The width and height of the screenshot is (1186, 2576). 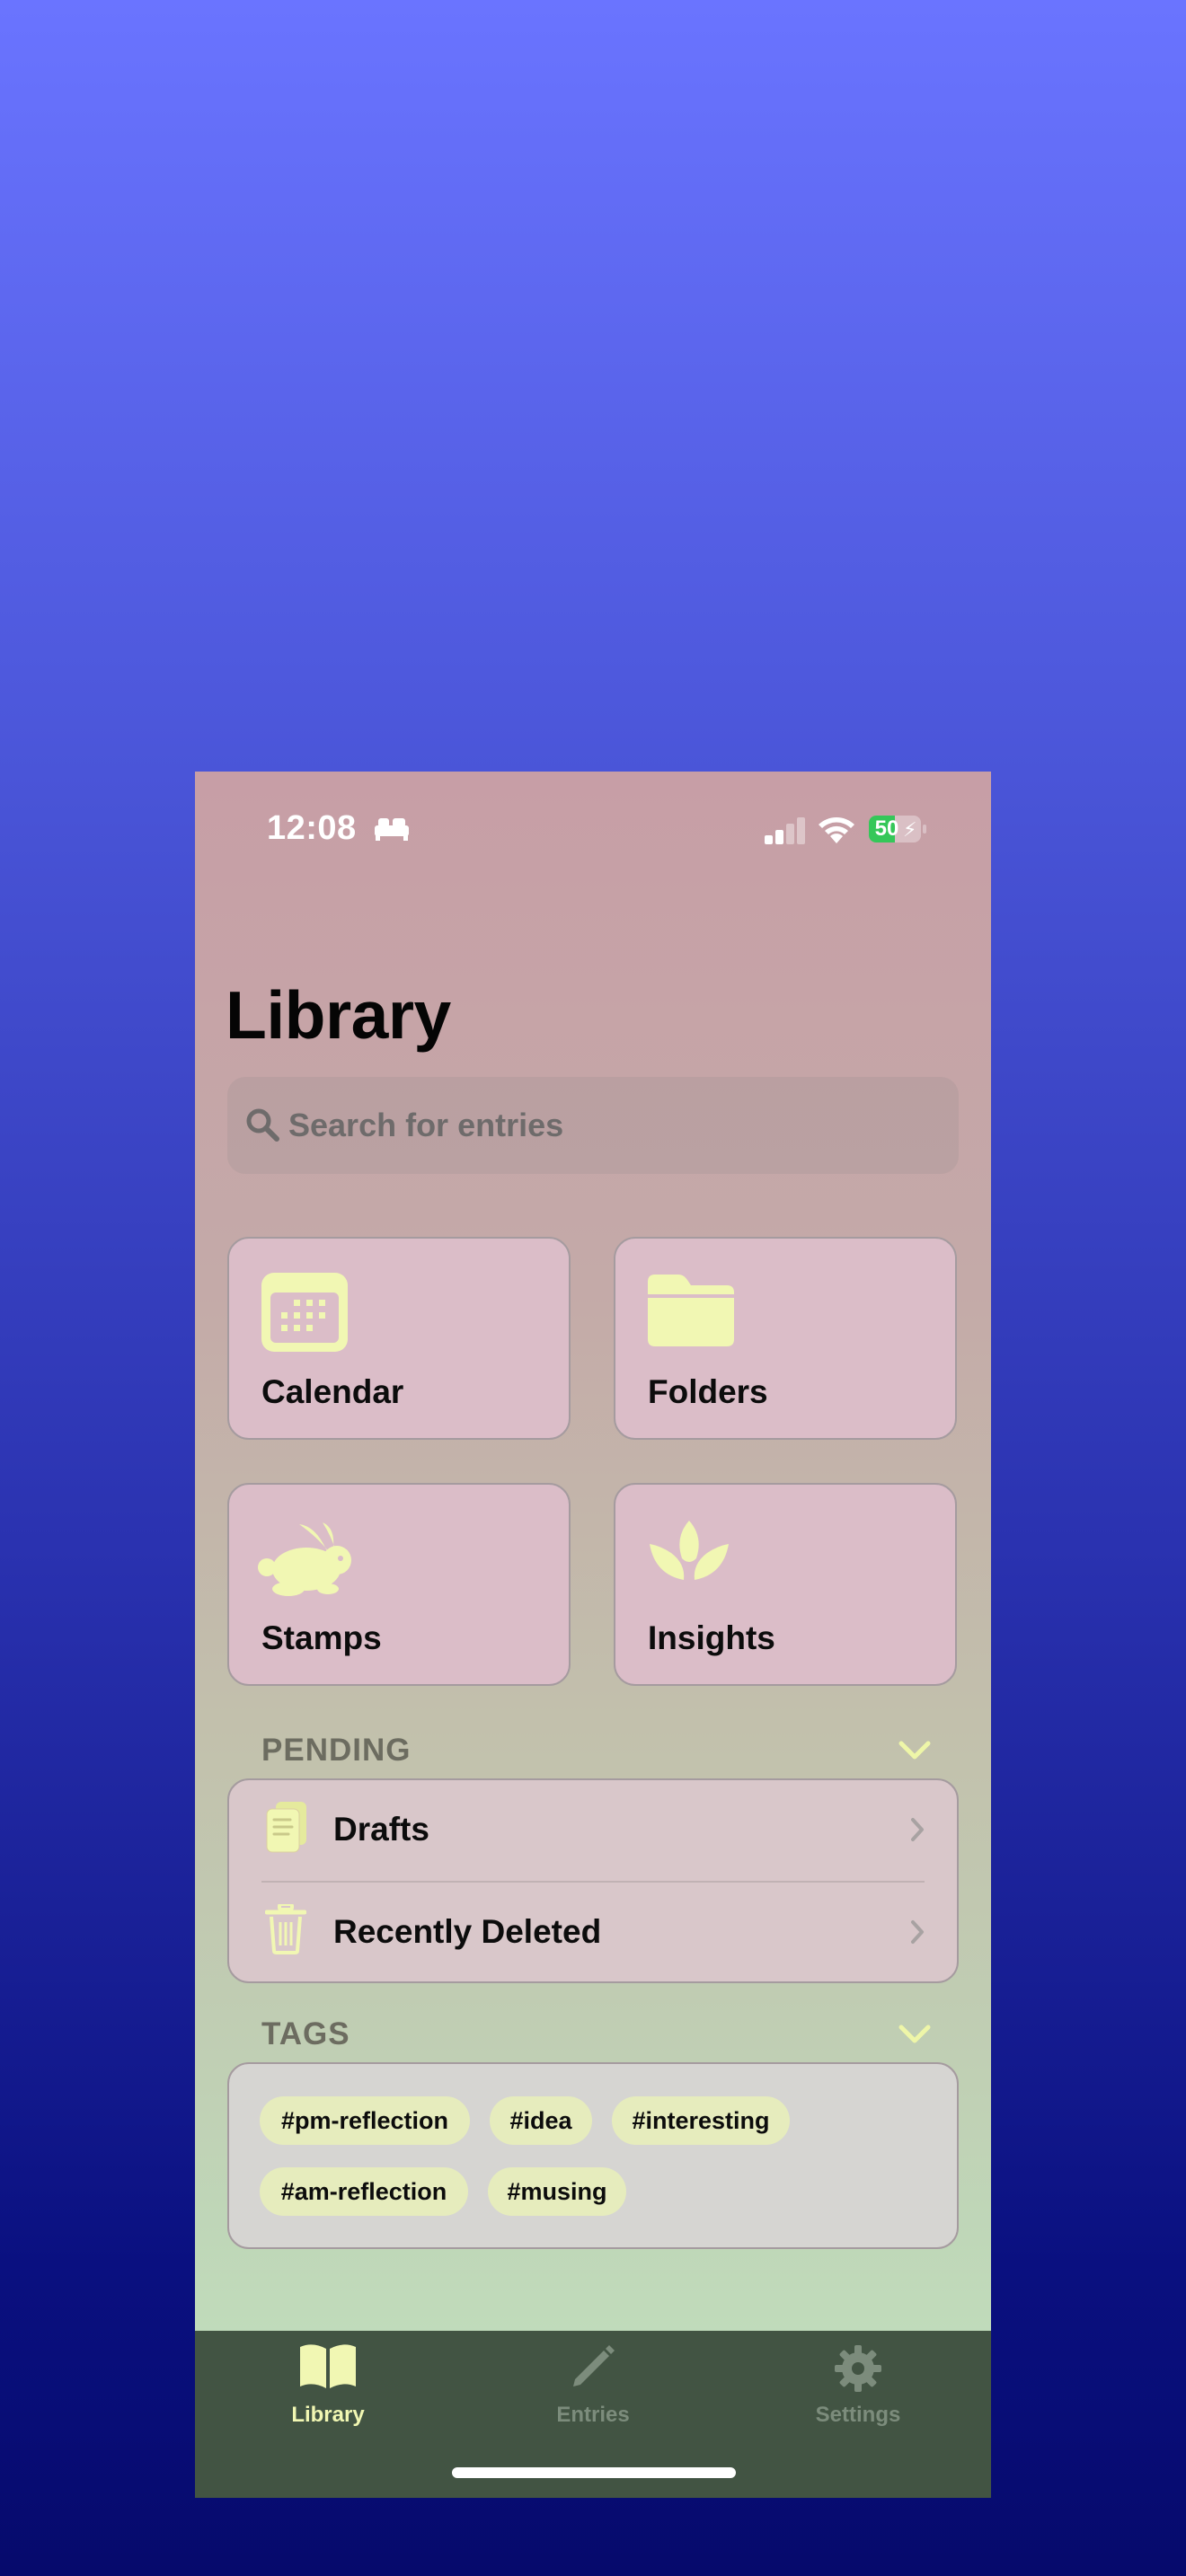 I want to click on folder-icon, so click(x=691, y=1310).